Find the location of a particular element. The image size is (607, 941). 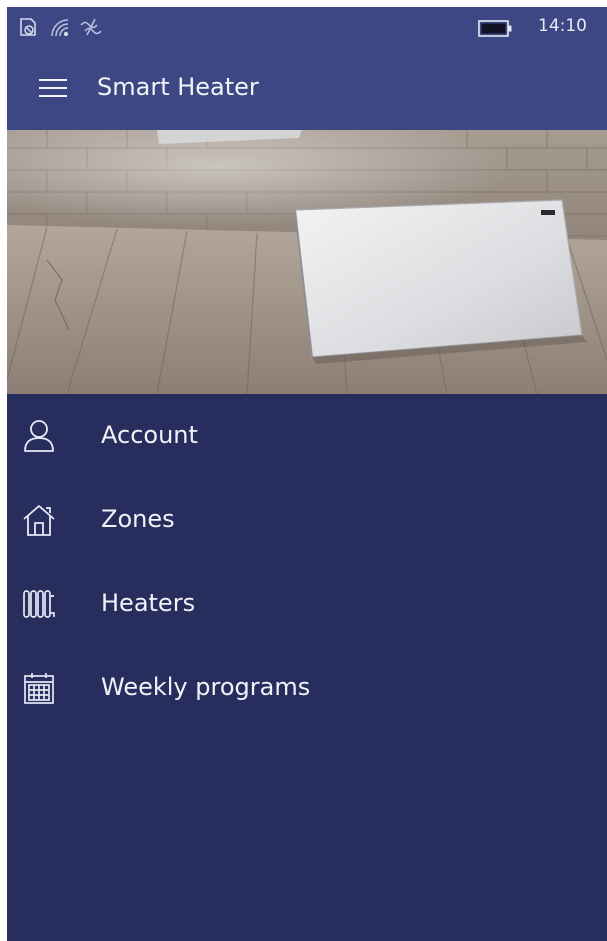

connection-icon is located at coordinates (91, 27).